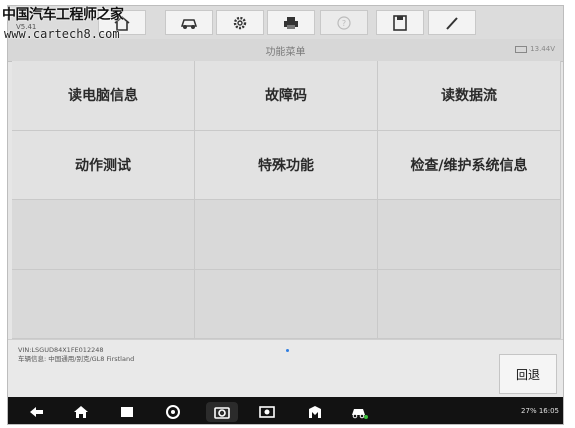 This screenshot has width=575, height=428. What do you see at coordinates (469, 165) in the screenshot?
I see `menu-item-inspection-maintenance-info: 检查/维护系统信息` at bounding box center [469, 165].